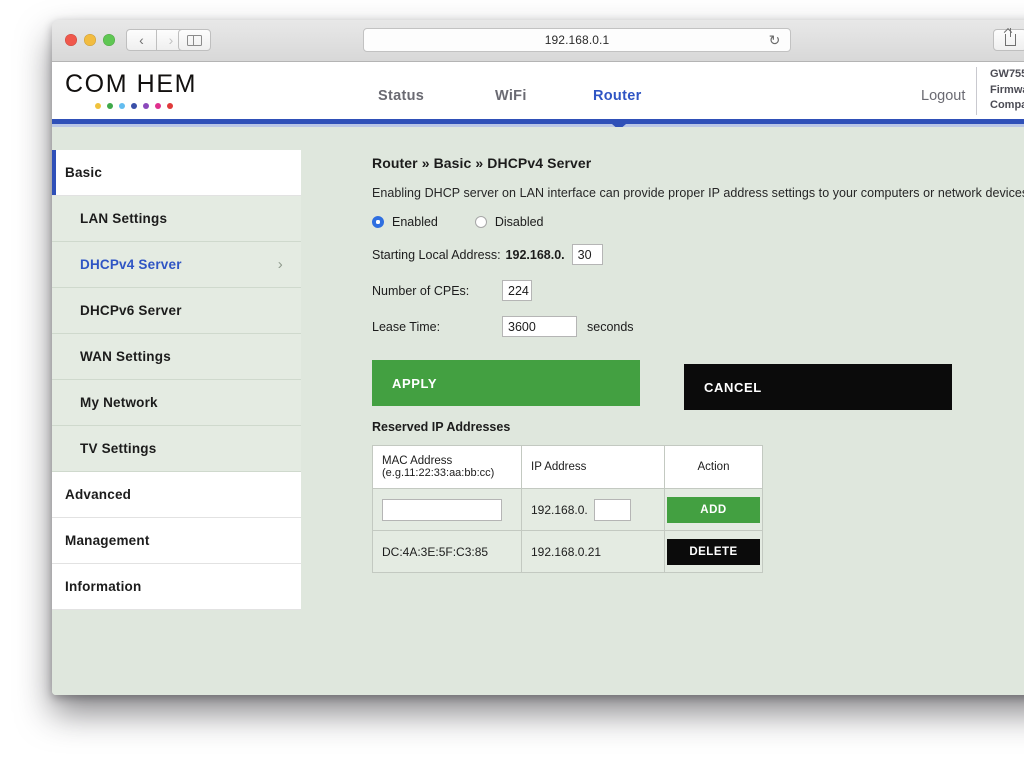 The width and height of the screenshot is (1024, 759). I want to click on browser-toolbar: ‹ › 192.168.0.1 ↻, so click(538, 41).